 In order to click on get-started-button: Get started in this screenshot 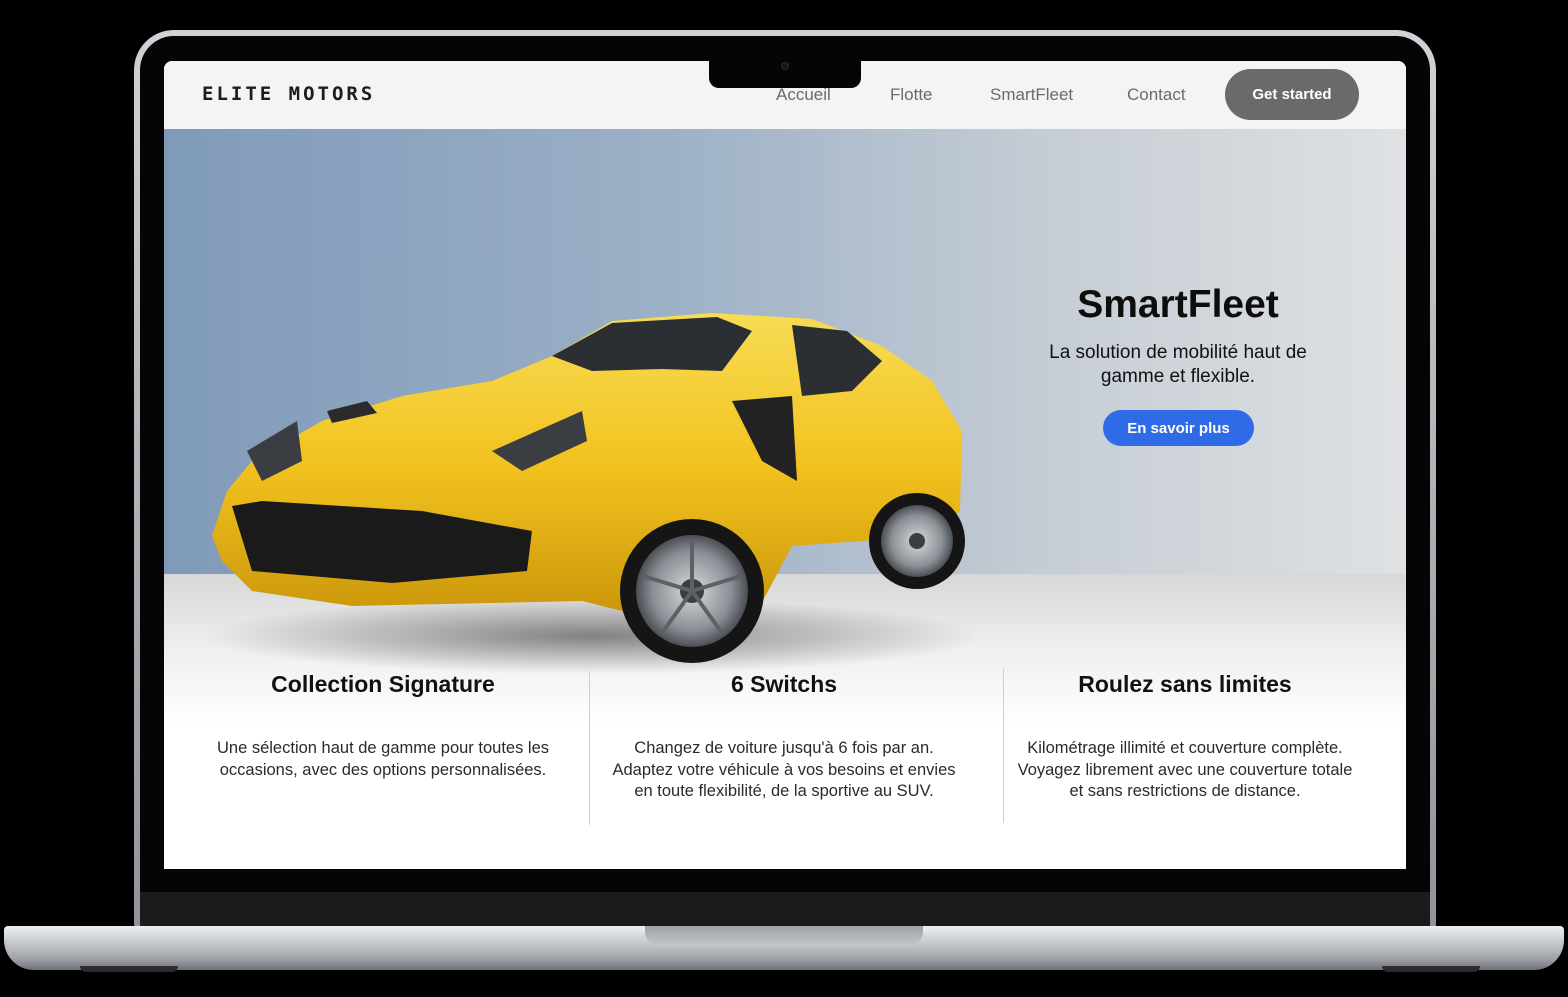, I will do `click(1292, 94)`.